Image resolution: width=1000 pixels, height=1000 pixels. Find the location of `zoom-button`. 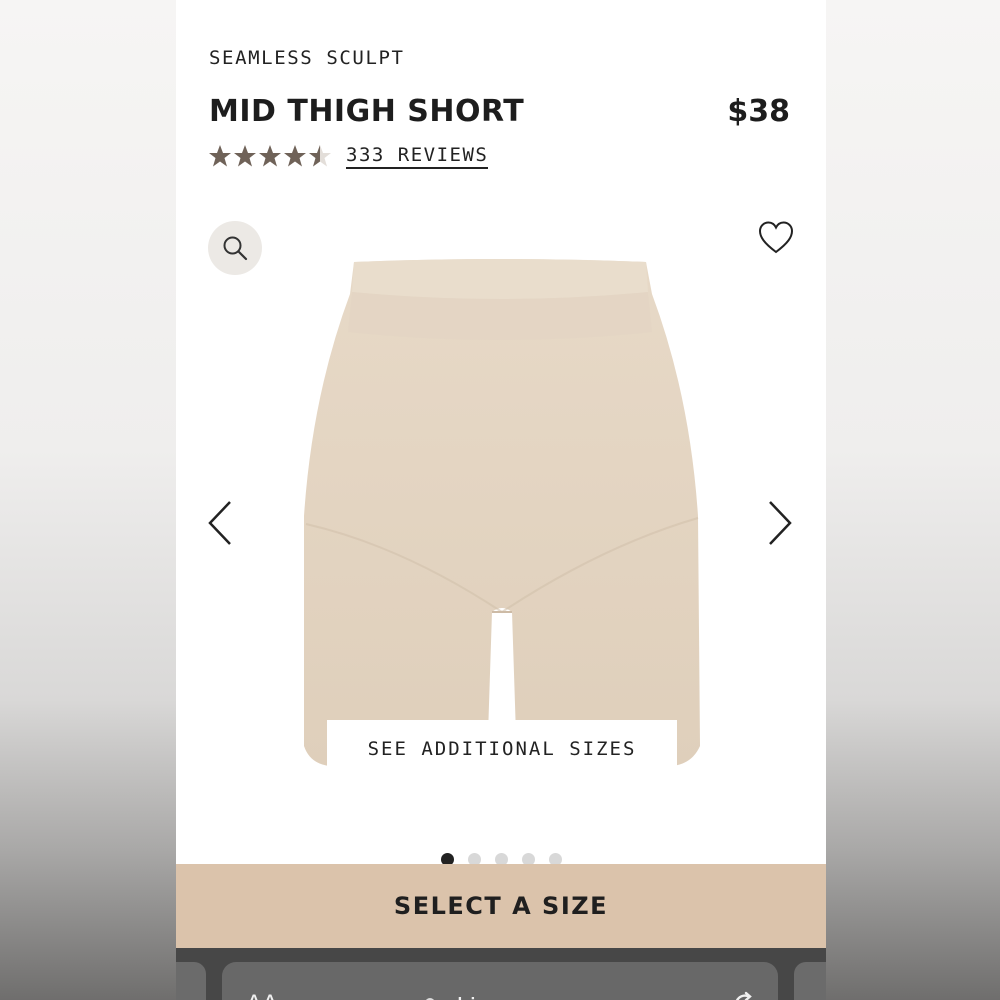

zoom-button is located at coordinates (235, 248).